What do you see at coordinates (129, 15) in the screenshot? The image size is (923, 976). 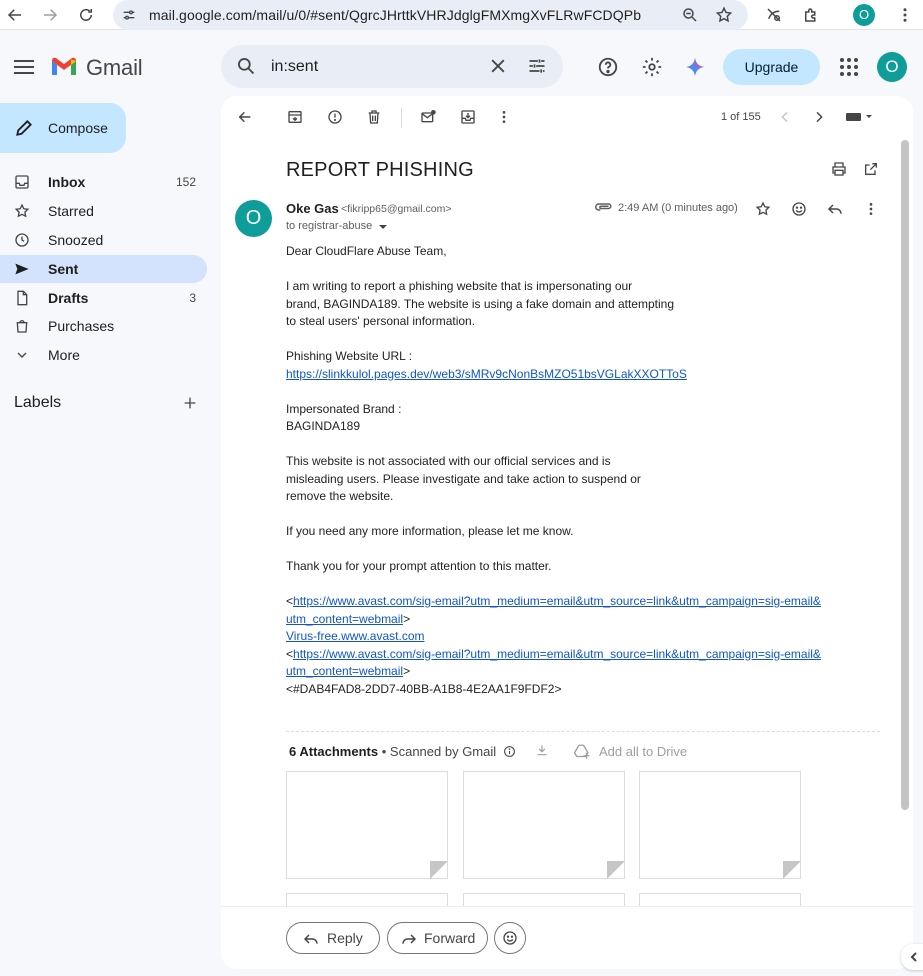 I see `site-settings-icon` at bounding box center [129, 15].